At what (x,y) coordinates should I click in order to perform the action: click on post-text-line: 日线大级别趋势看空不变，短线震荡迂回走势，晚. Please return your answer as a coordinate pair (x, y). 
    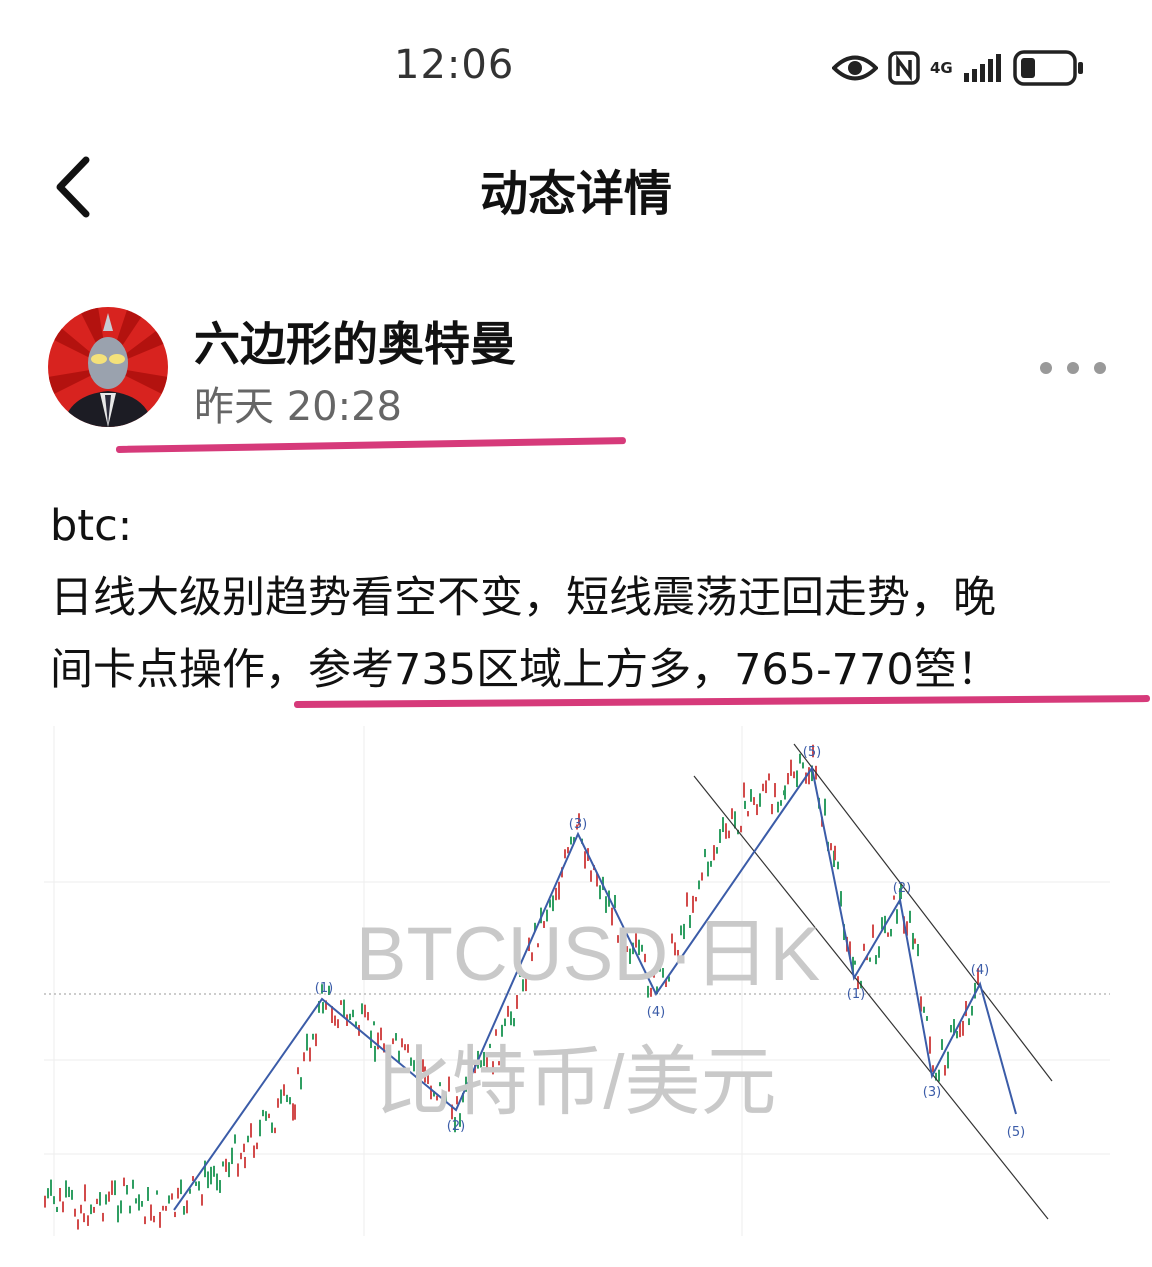
    Looking at the image, I should click on (523, 598).